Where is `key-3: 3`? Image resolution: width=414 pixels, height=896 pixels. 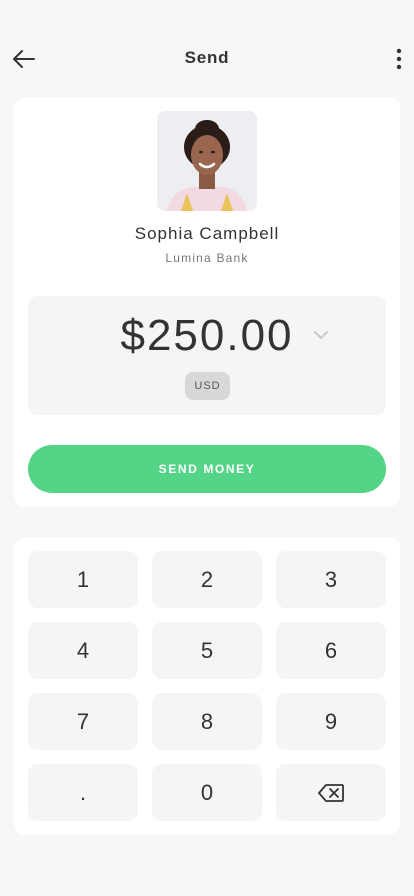 key-3: 3 is located at coordinates (331, 579).